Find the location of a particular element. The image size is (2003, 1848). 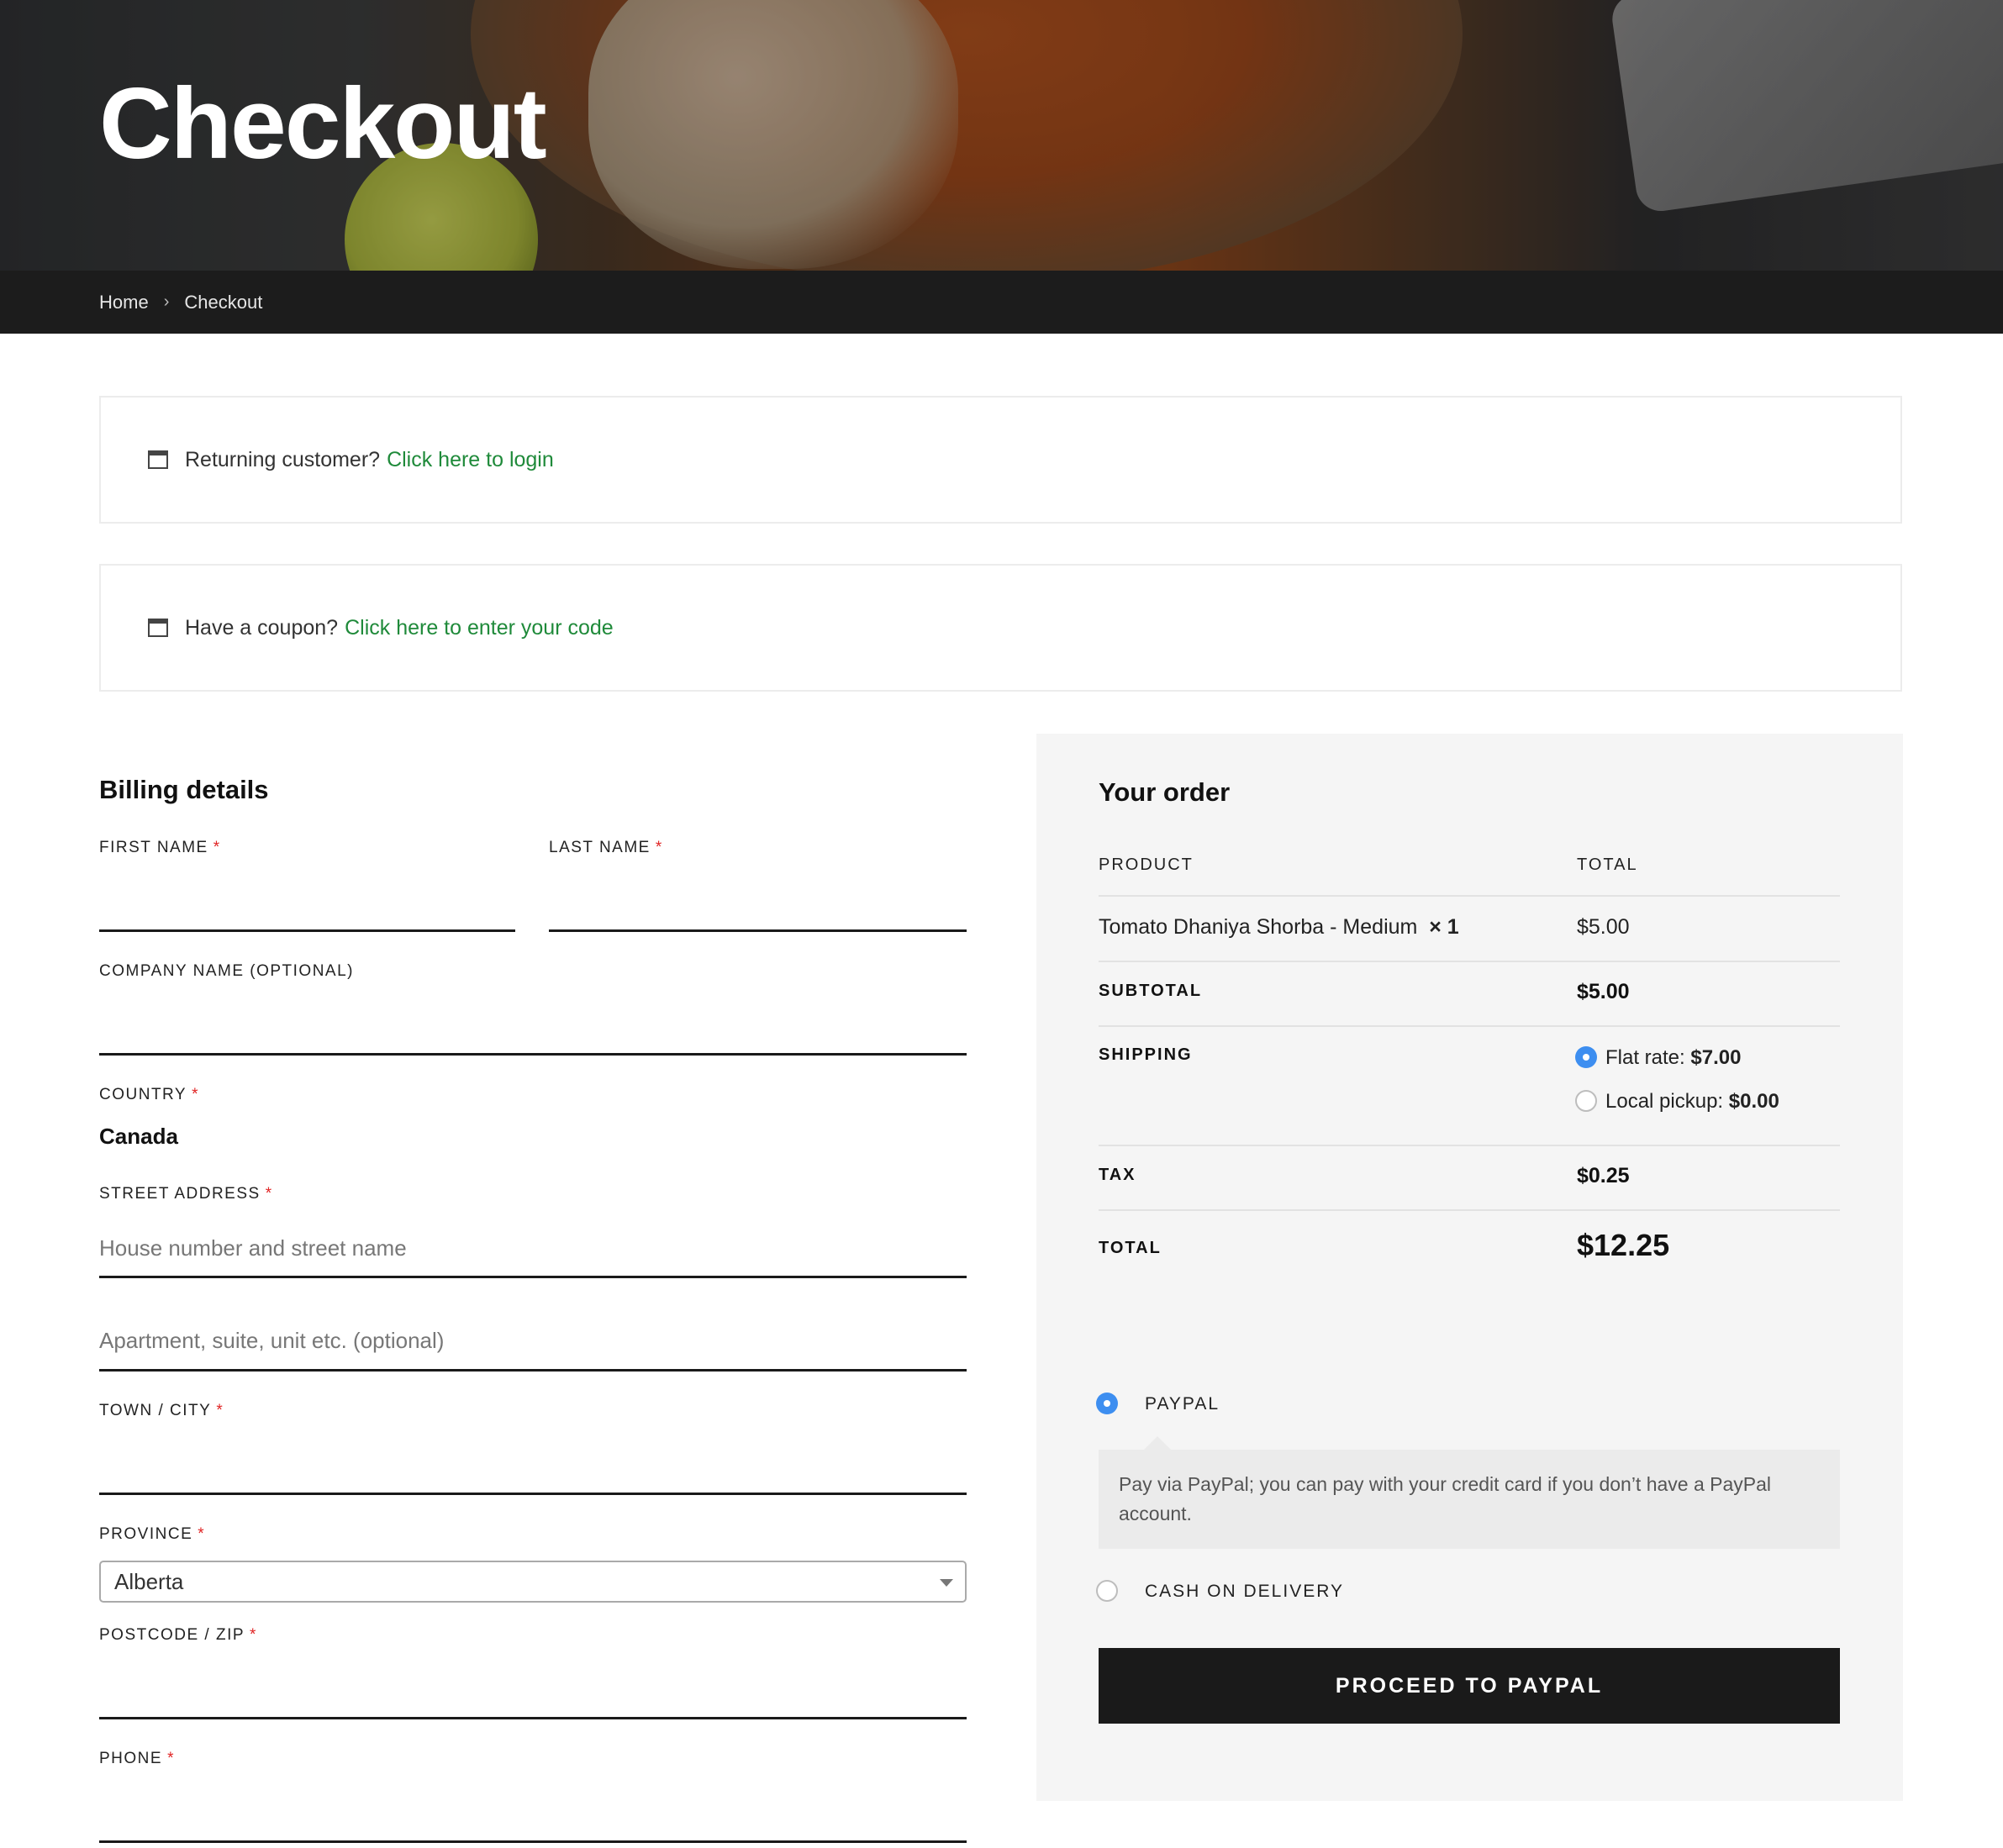

last-name-input is located at coordinates (758, 930).